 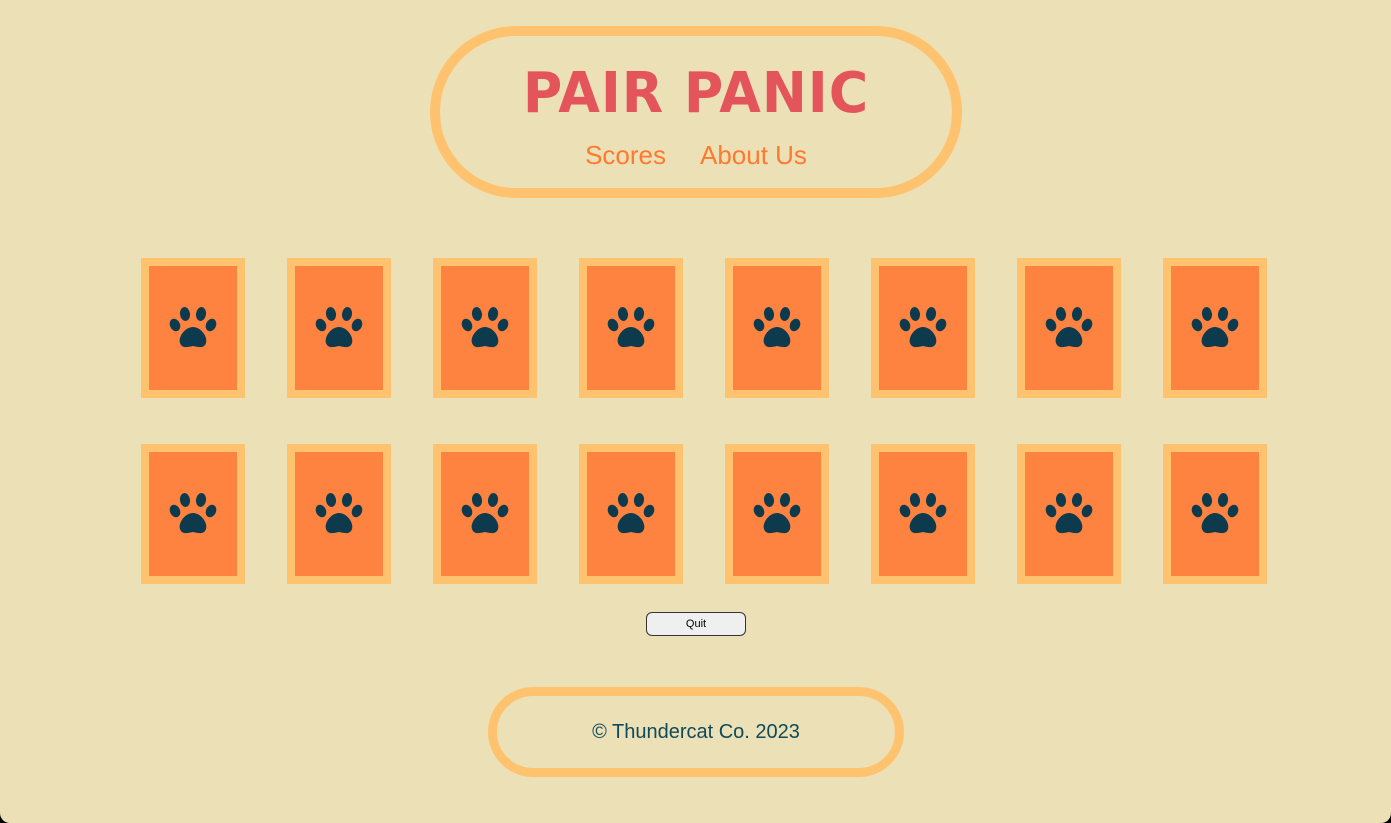 What do you see at coordinates (696, 624) in the screenshot?
I see `quit-button: Quit` at bounding box center [696, 624].